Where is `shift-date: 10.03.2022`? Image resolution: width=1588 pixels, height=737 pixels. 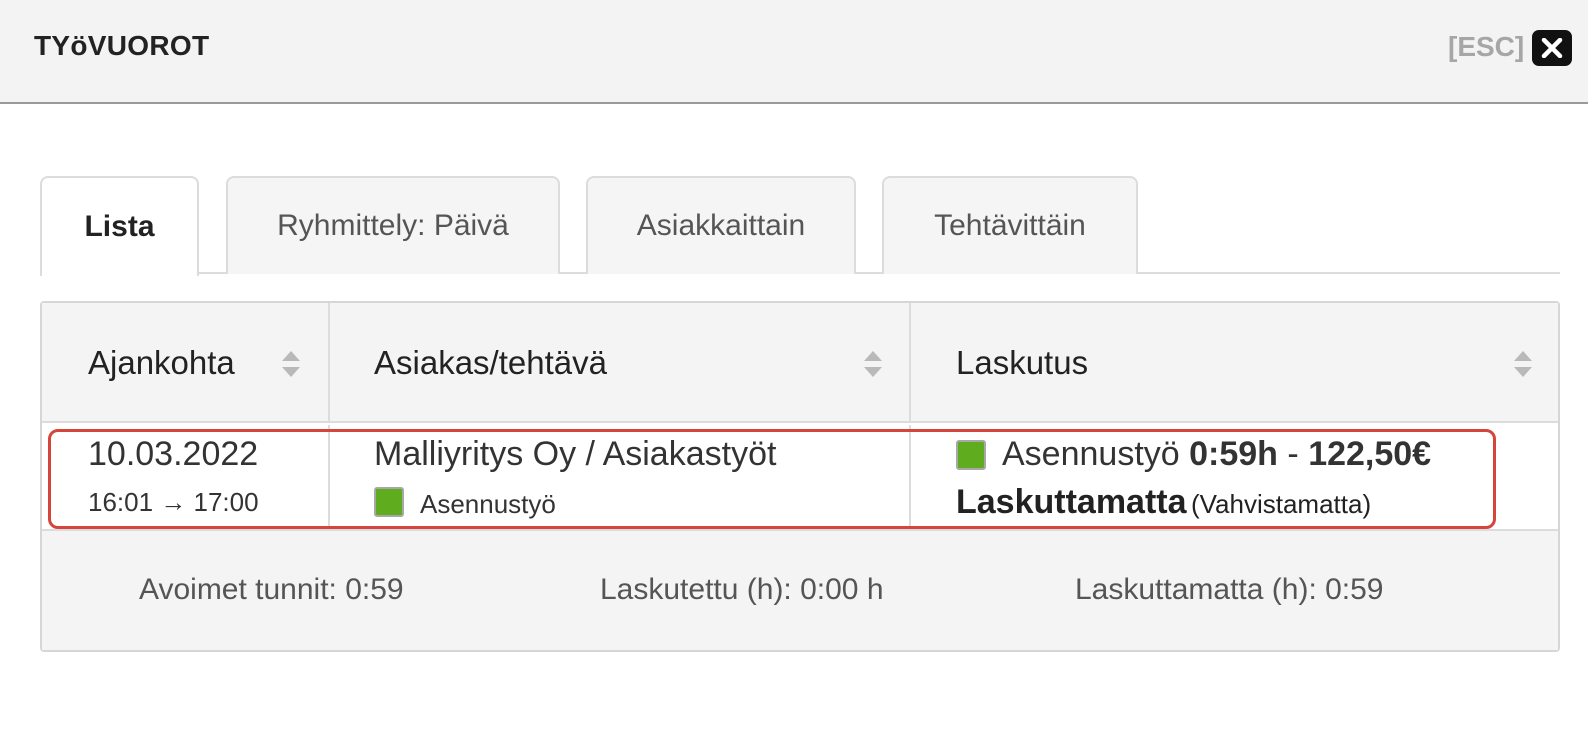
shift-date: 10.03.2022 is located at coordinates (173, 454).